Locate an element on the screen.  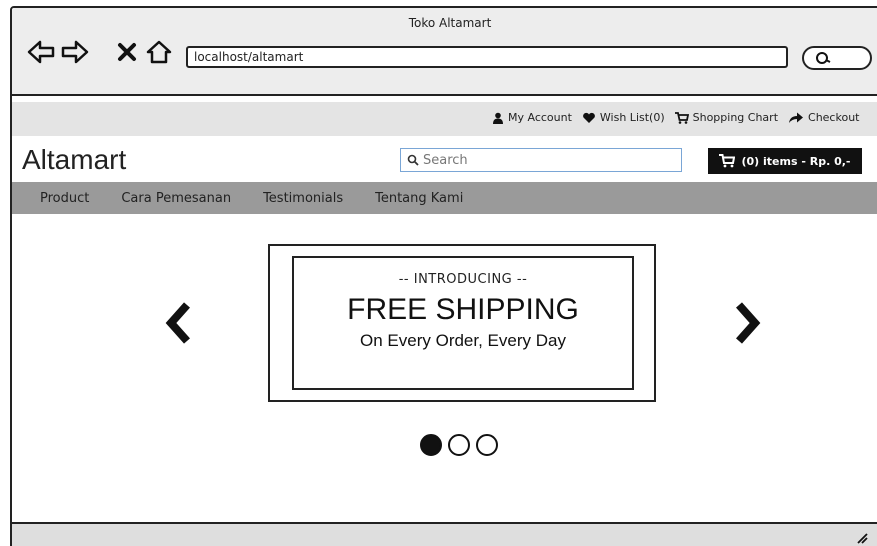
stop-button is located at coordinates (127, 52).